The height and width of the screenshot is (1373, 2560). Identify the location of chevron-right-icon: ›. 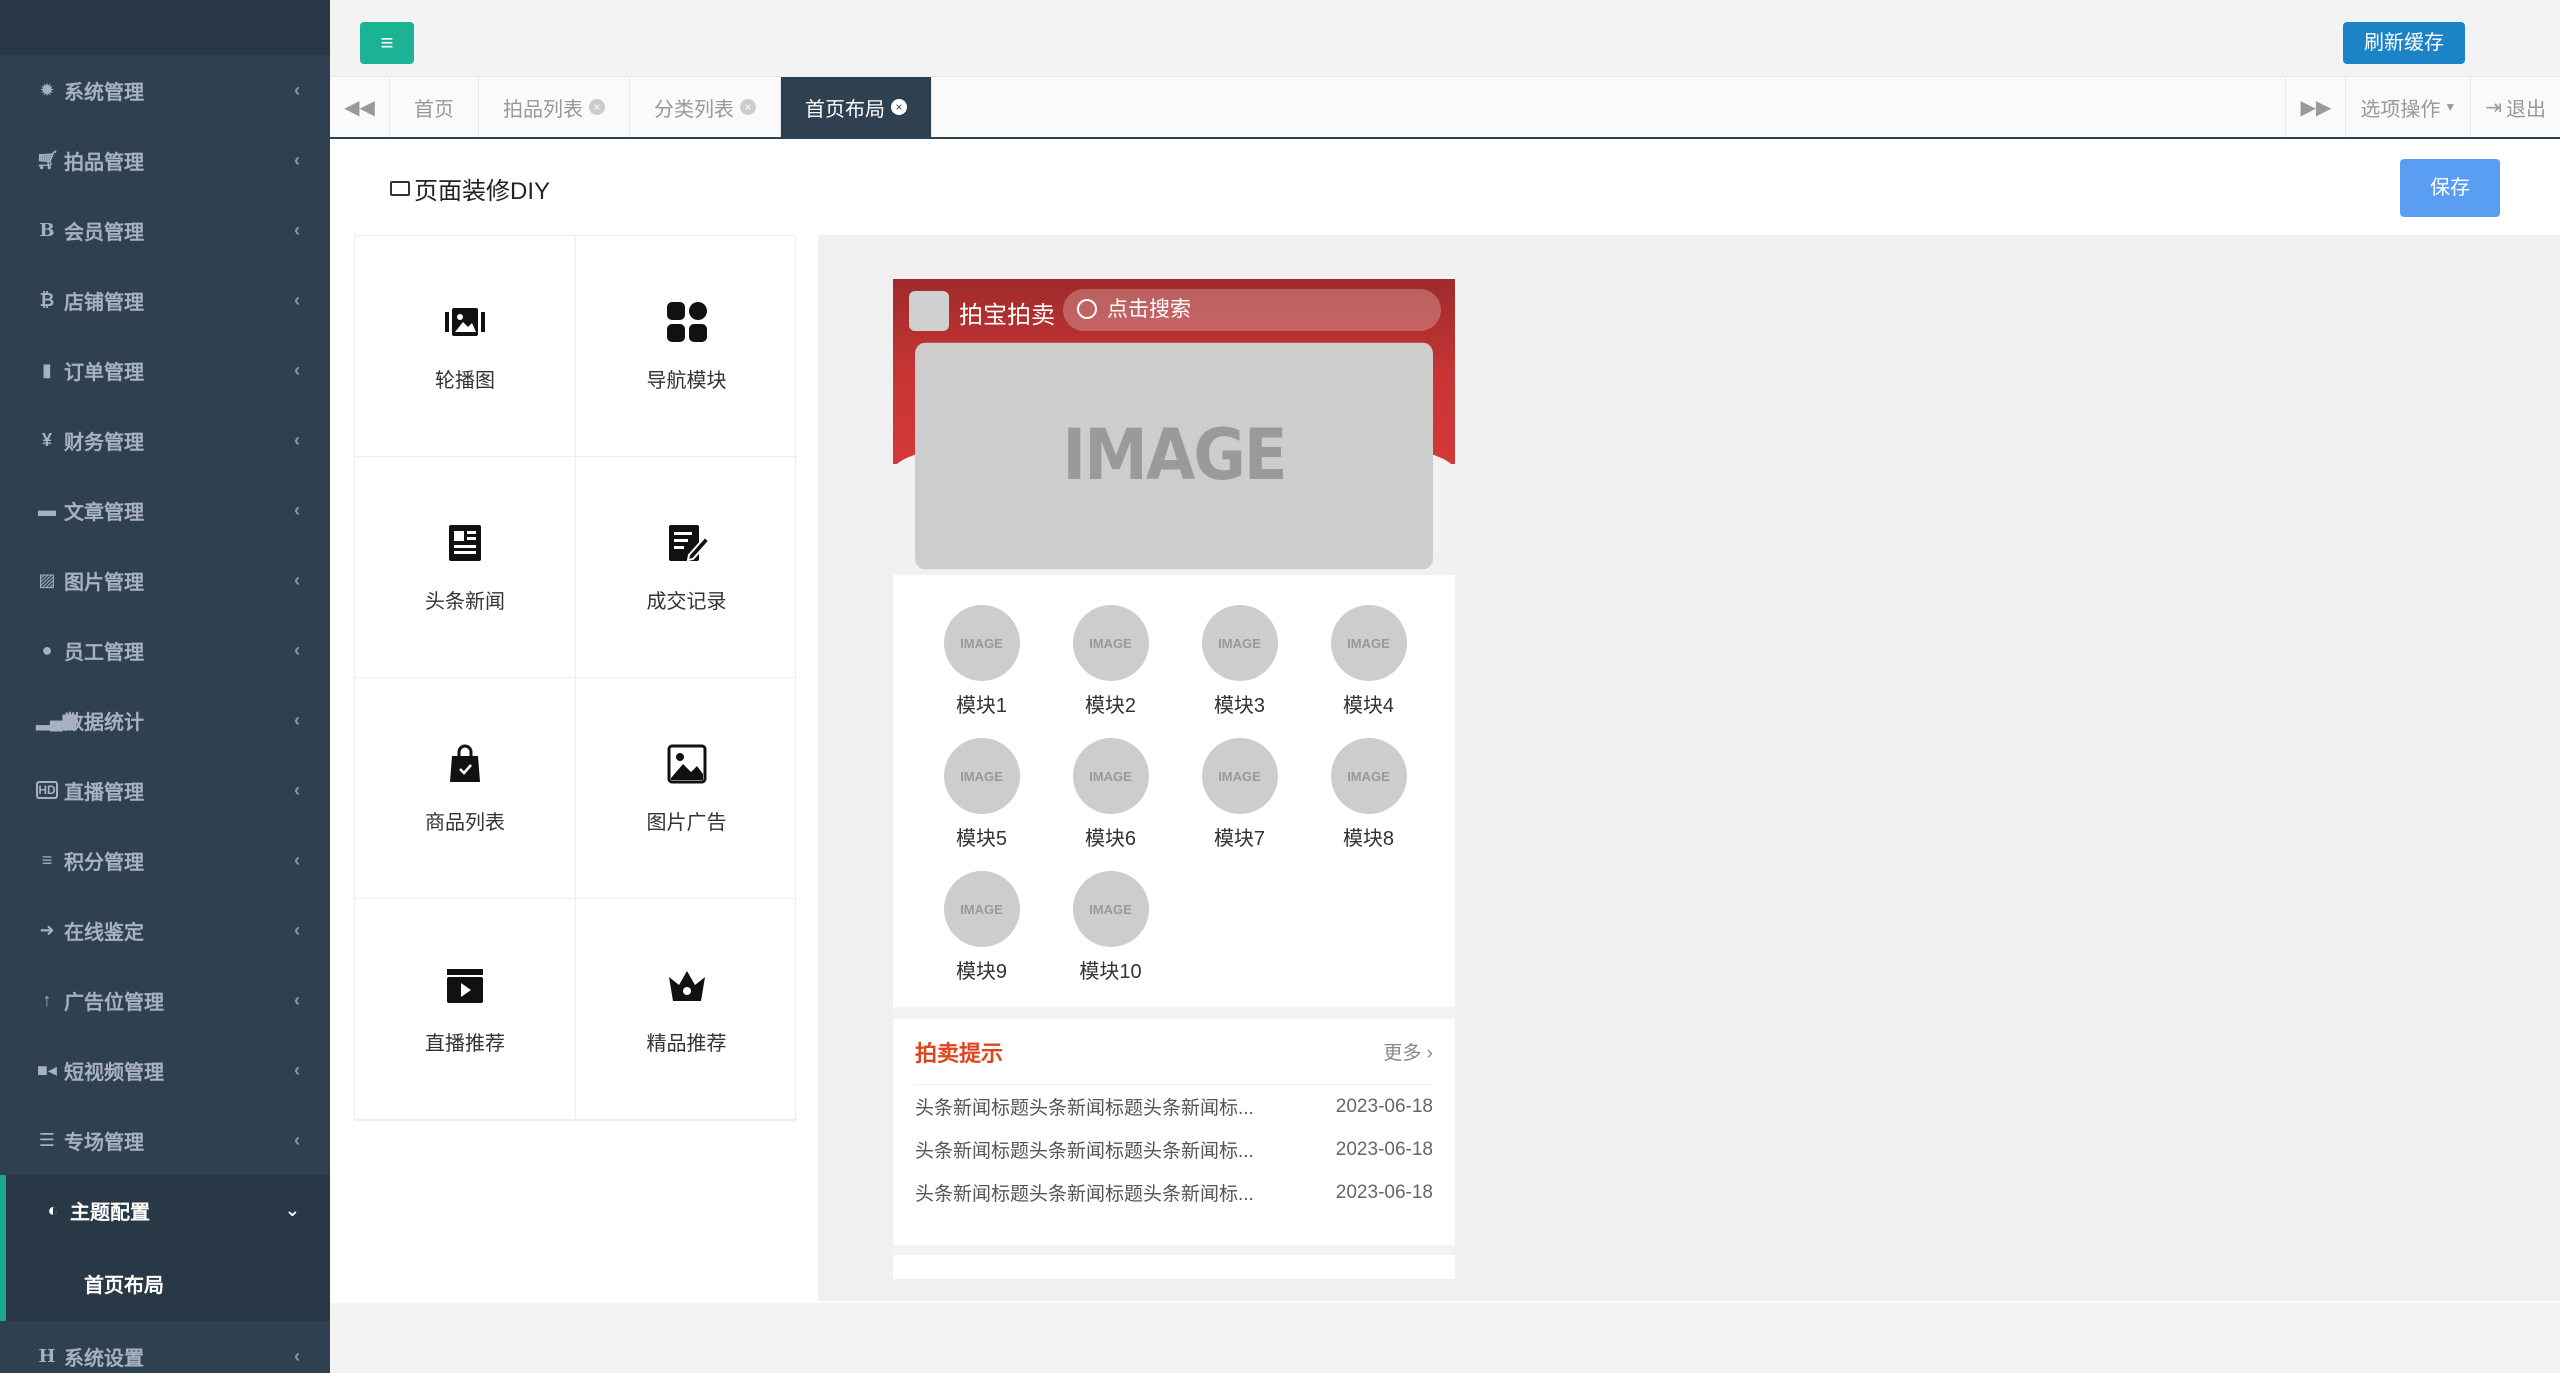
(1427, 1053).